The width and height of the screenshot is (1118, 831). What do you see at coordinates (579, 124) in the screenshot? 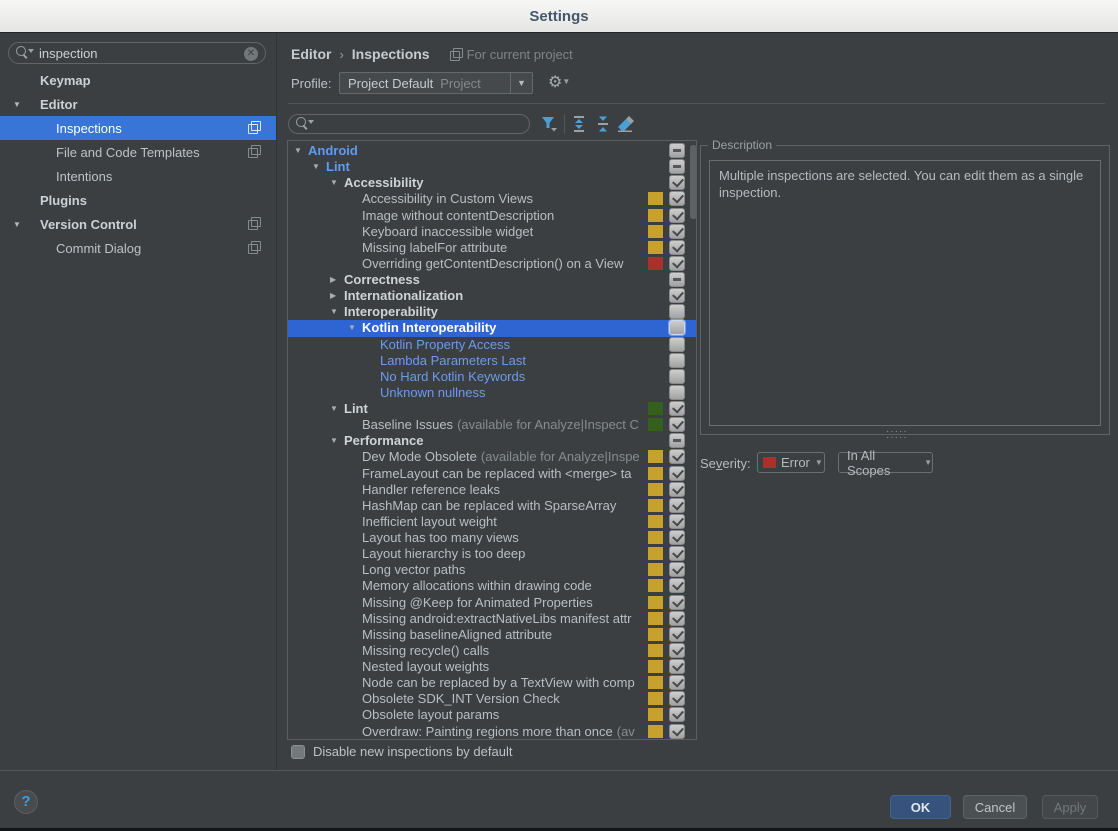
I see `expand-all-icon` at bounding box center [579, 124].